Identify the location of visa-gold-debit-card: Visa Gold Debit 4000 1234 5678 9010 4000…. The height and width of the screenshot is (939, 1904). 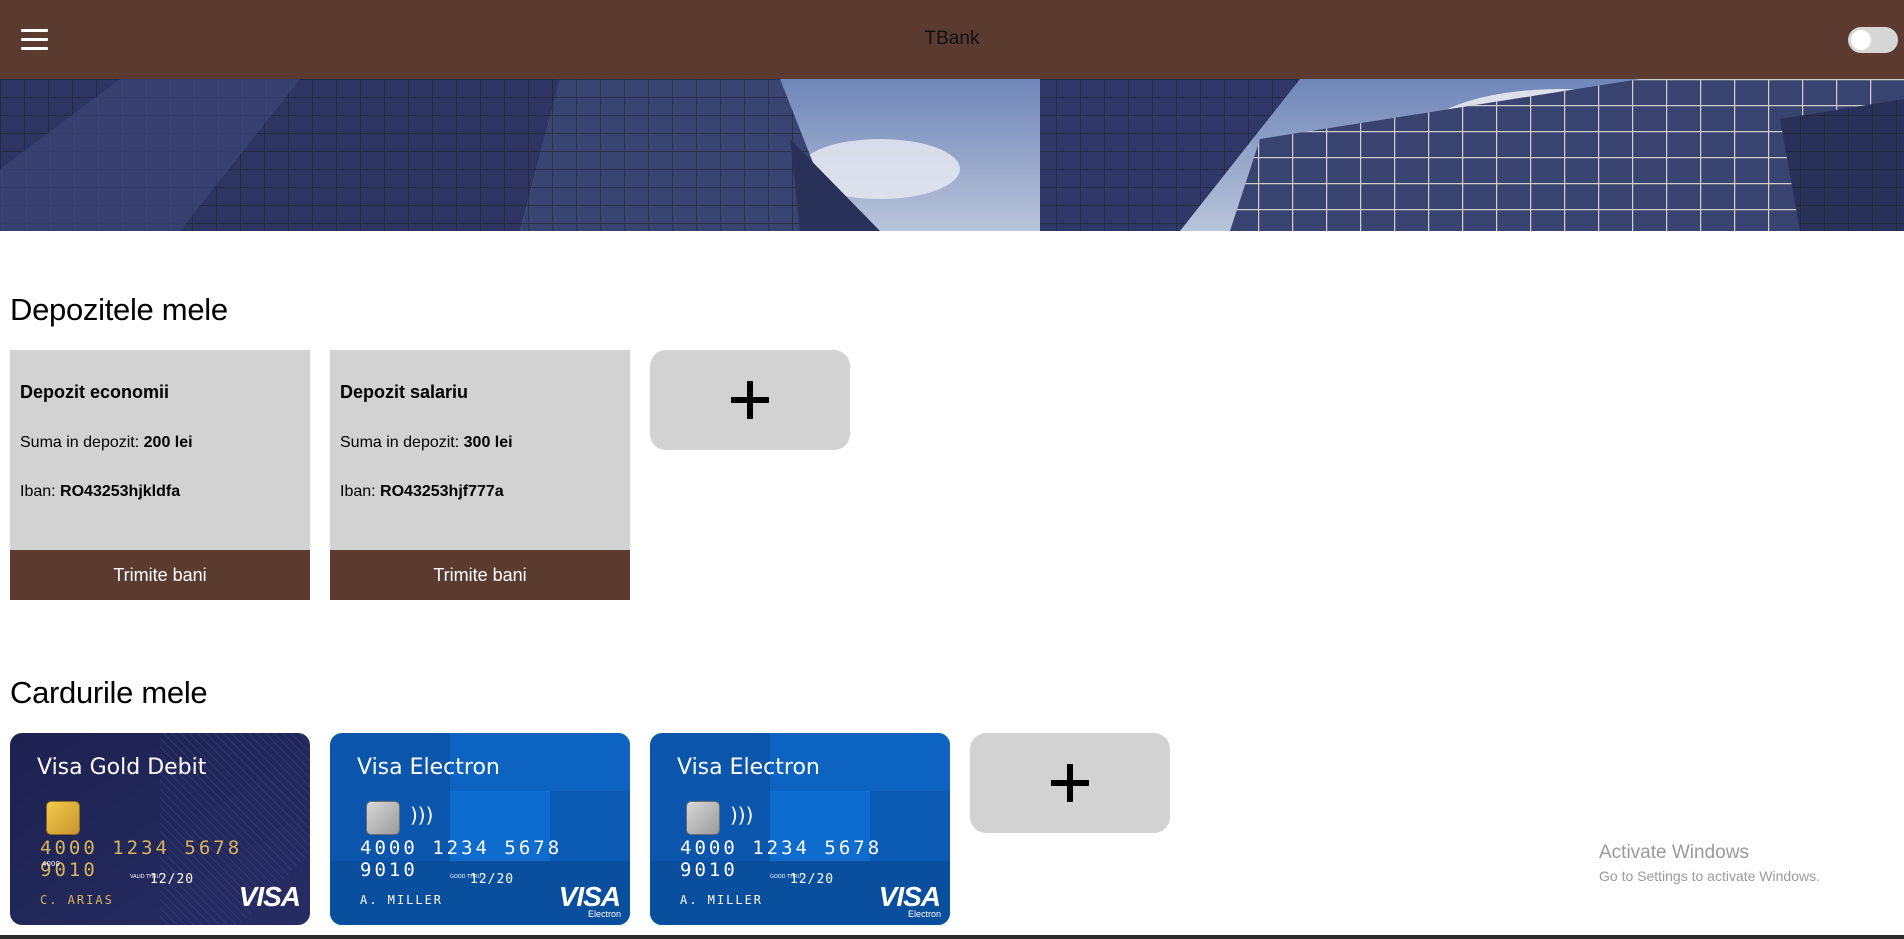
(160, 829).